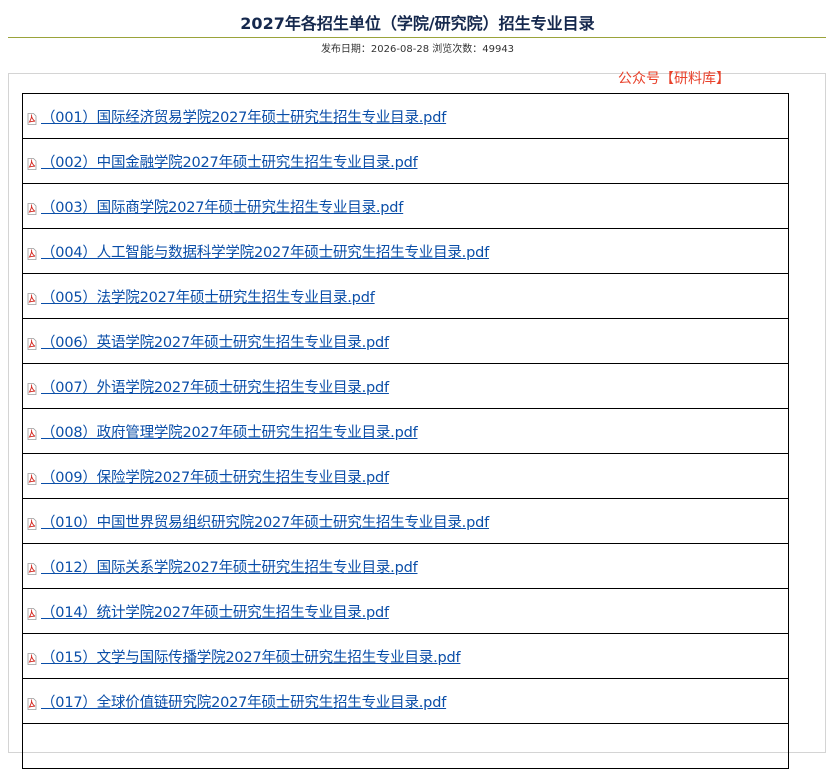 This screenshot has width=835, height=769. I want to click on table-row: （008）政府管理学院2027年硕士研究生招生专业目录.pdf, so click(405, 431).